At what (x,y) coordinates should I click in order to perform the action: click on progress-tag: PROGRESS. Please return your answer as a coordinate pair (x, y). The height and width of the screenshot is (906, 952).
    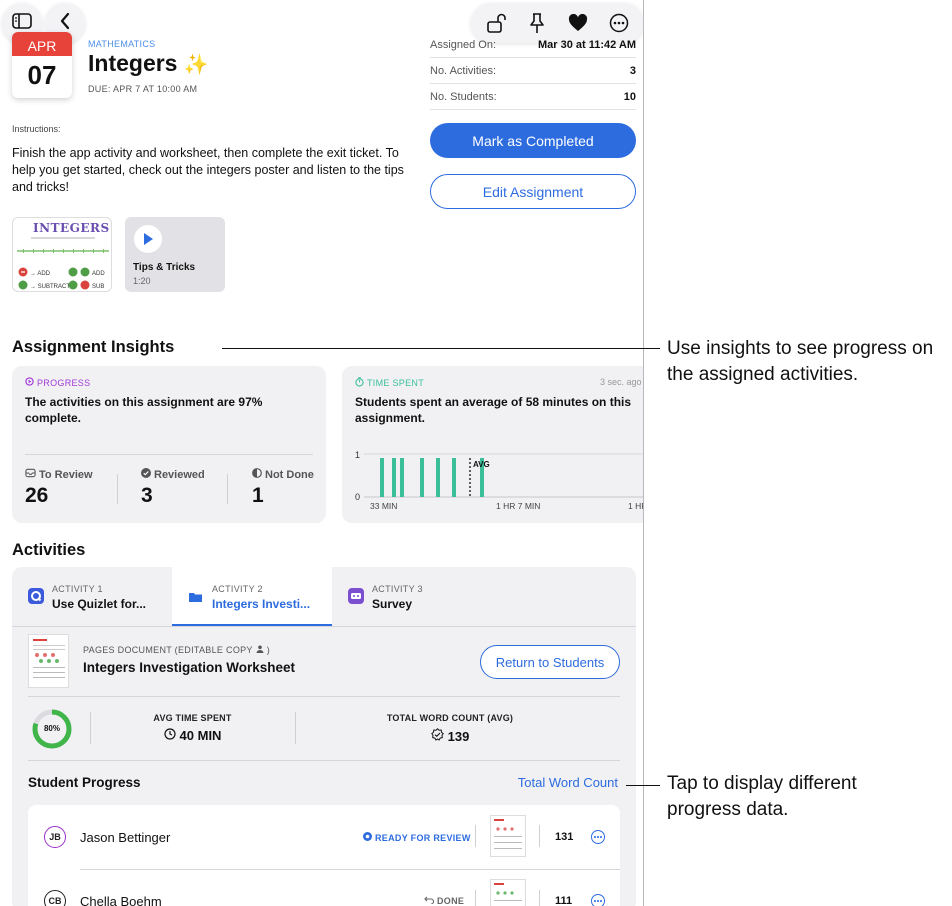
    Looking at the image, I should click on (57, 382).